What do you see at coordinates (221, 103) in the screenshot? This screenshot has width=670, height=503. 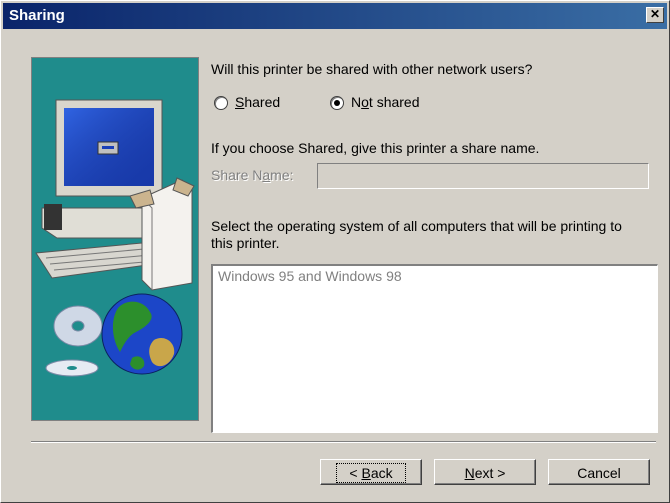 I see `shared-radio` at bounding box center [221, 103].